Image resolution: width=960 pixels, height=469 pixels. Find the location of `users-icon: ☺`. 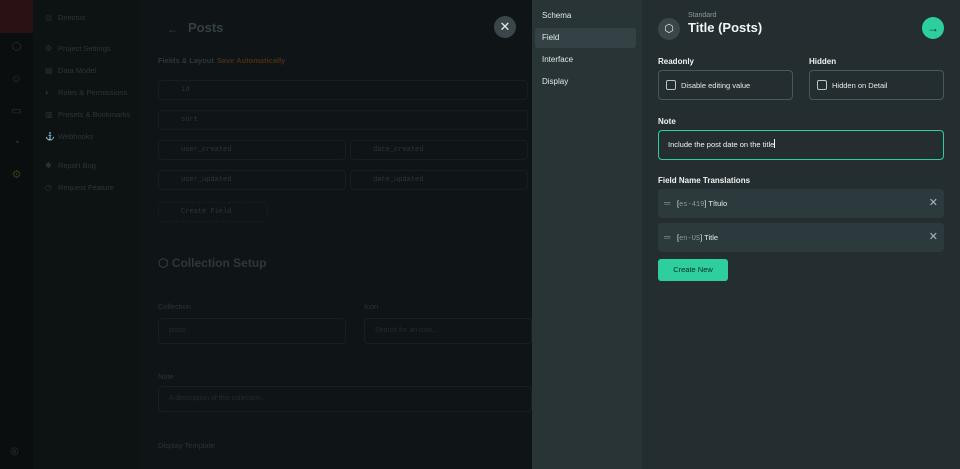

users-icon: ☺ is located at coordinates (16, 79).